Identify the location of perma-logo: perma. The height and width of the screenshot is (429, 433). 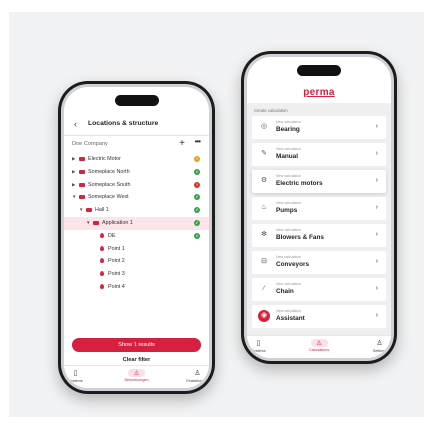
(319, 92).